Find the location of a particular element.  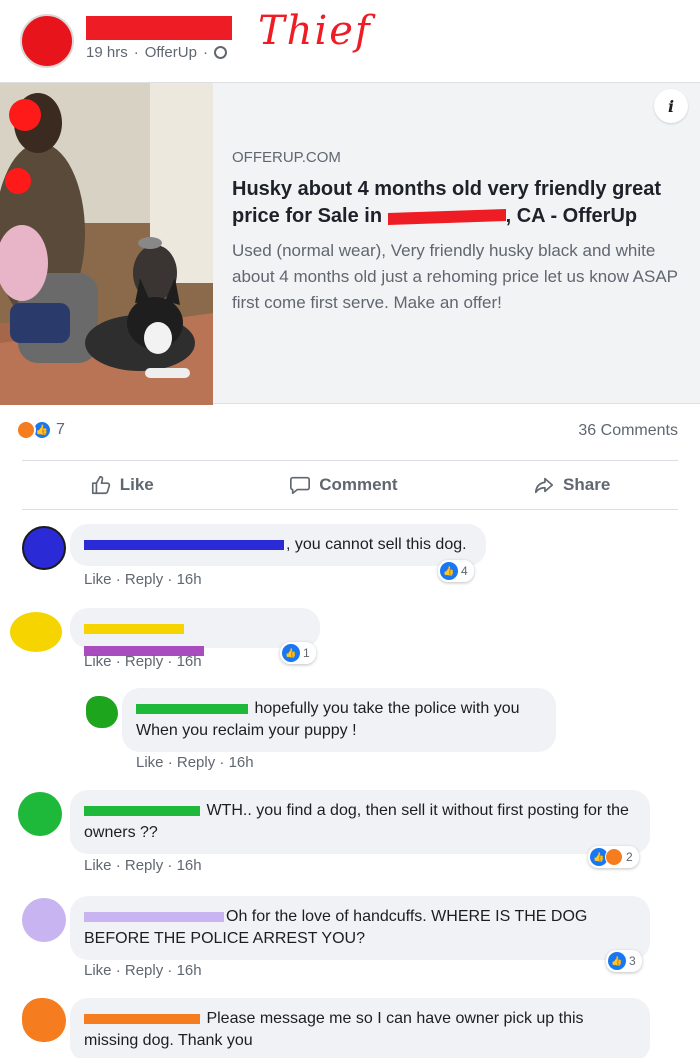

thumbs-up-icon is located at coordinates (100, 485).